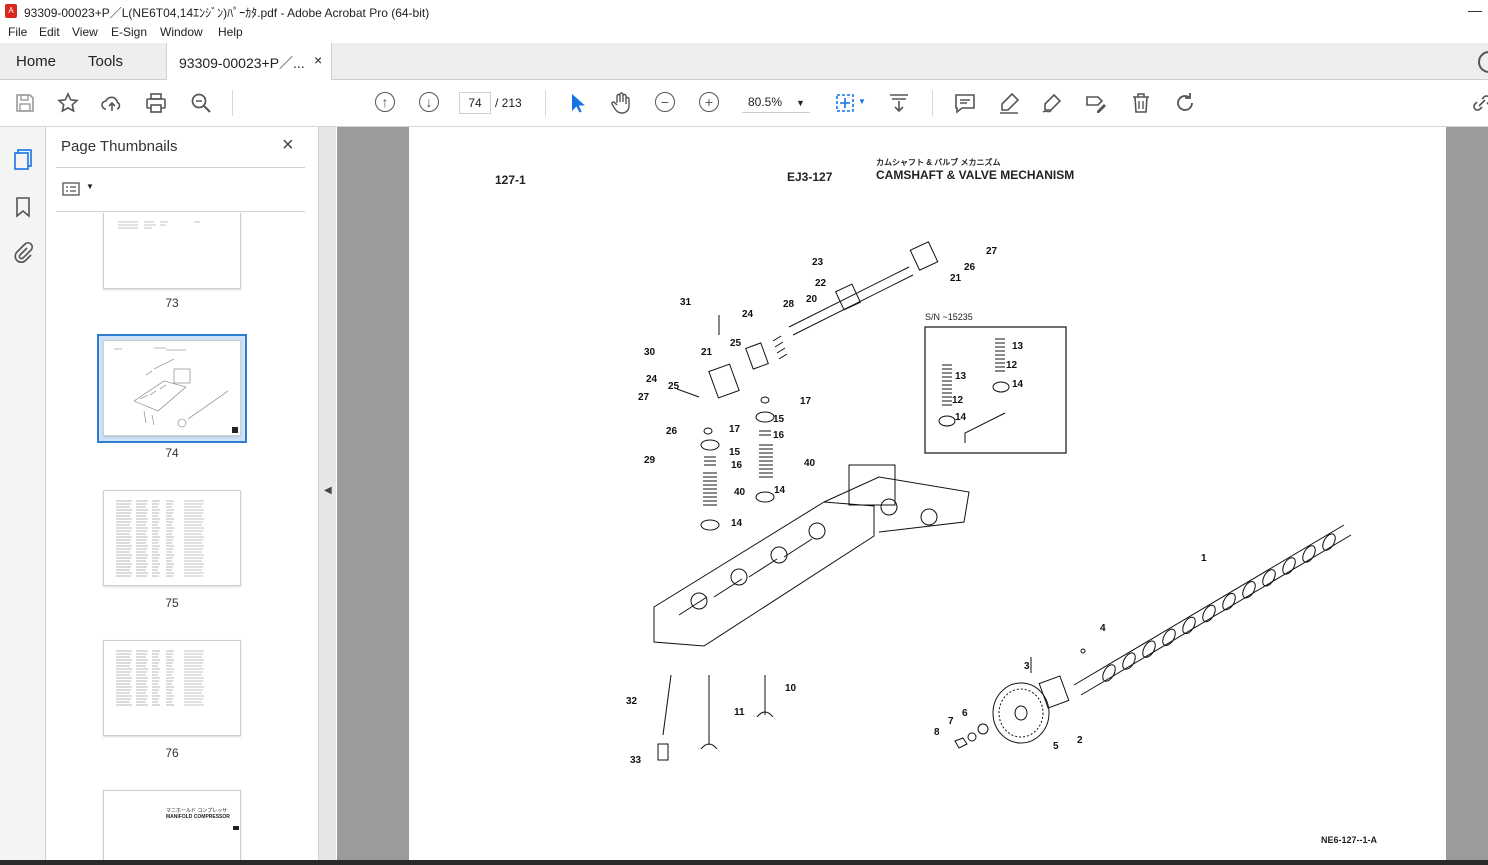  What do you see at coordinates (1001, 387) in the screenshot?
I see `inset-retainer` at bounding box center [1001, 387].